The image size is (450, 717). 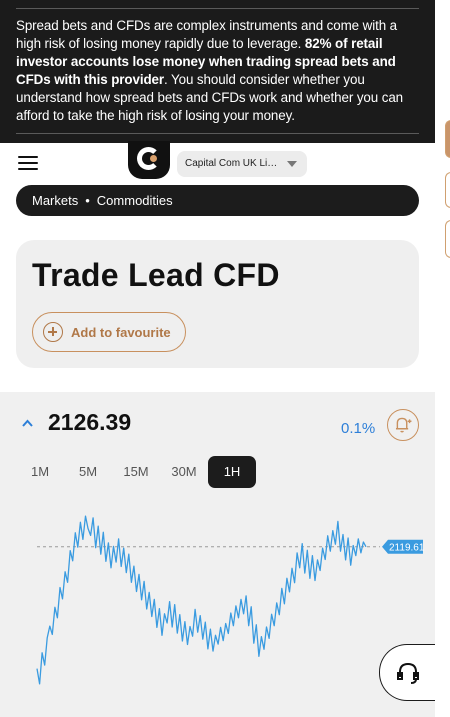 What do you see at coordinates (217, 133) in the screenshot?
I see `banner-bottom-divider` at bounding box center [217, 133].